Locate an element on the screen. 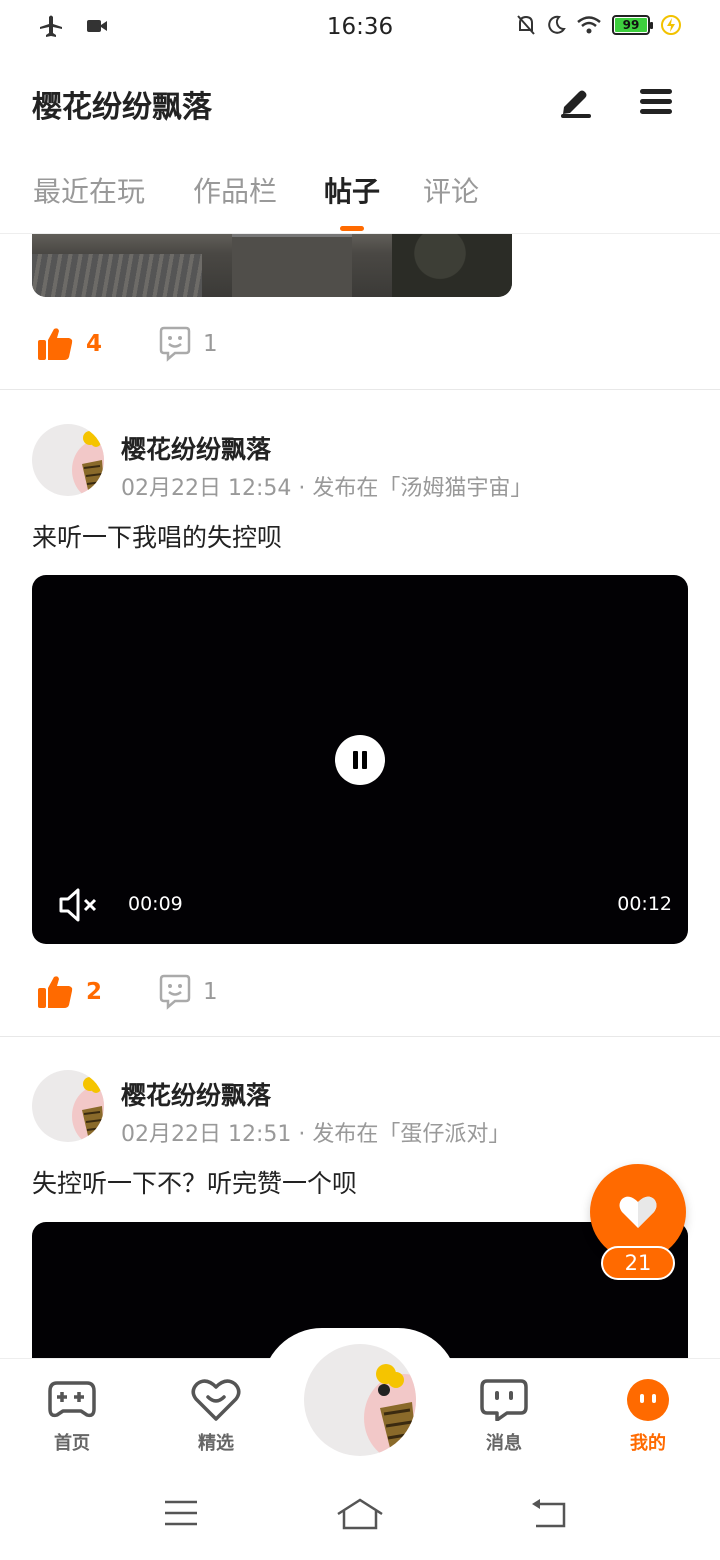  nav-item-profile: 我的 is located at coordinates (648, 1417).